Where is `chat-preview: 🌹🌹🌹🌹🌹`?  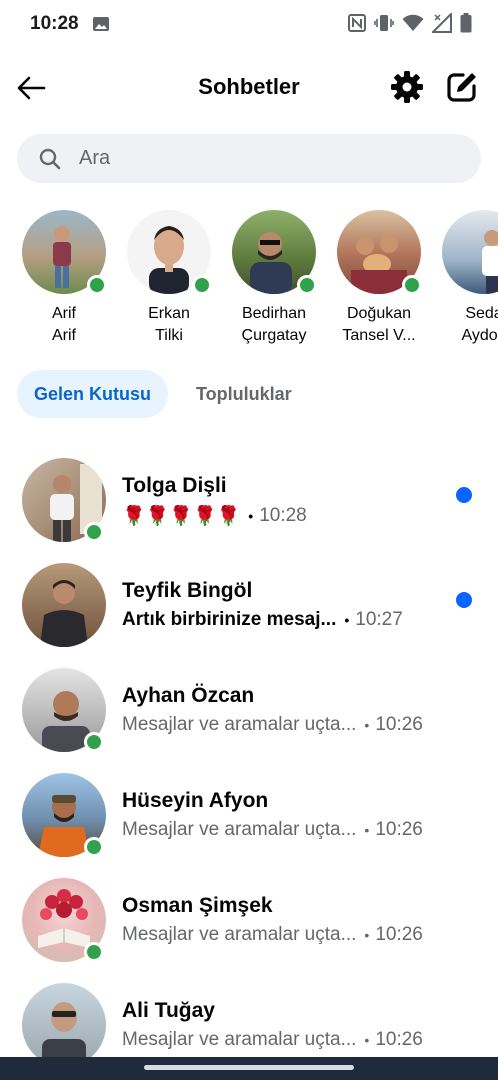
chat-preview: 🌹🌹🌹🌹🌹 is located at coordinates (181, 516).